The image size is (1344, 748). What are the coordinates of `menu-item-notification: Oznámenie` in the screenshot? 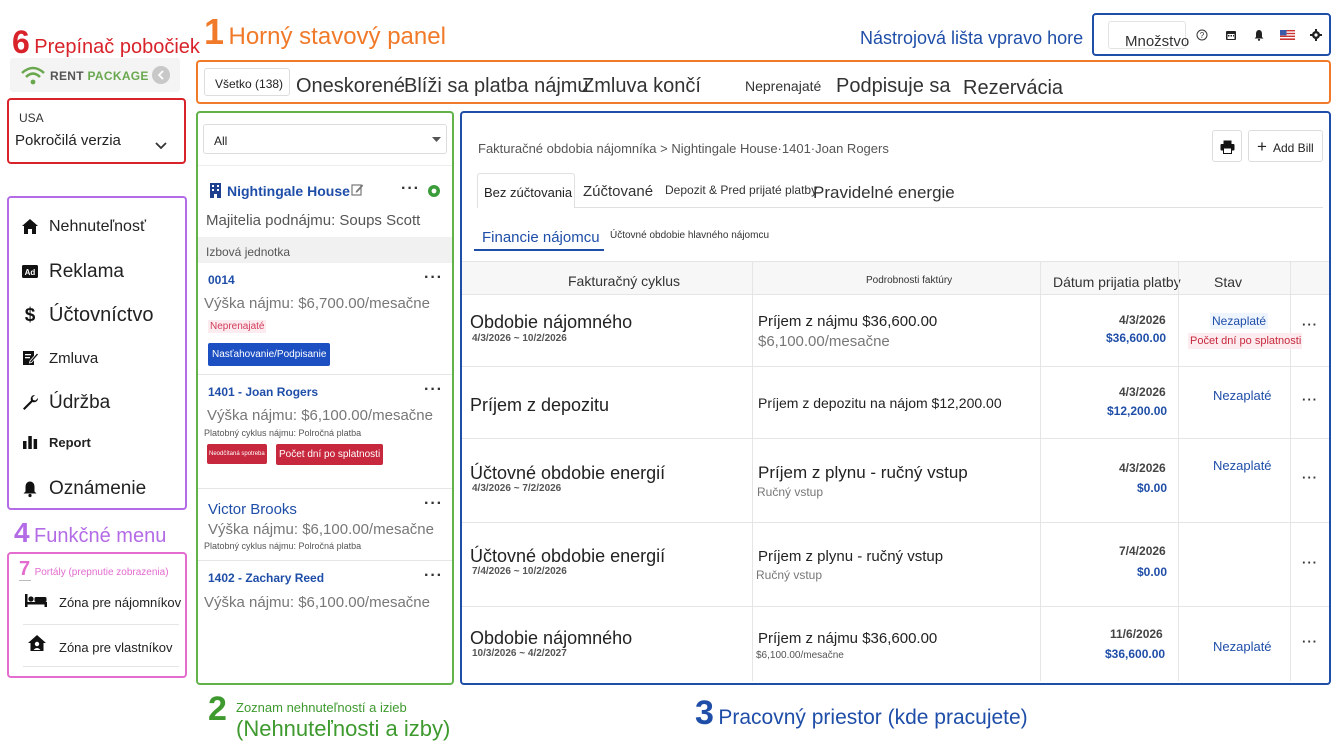 It's located at (83, 489).